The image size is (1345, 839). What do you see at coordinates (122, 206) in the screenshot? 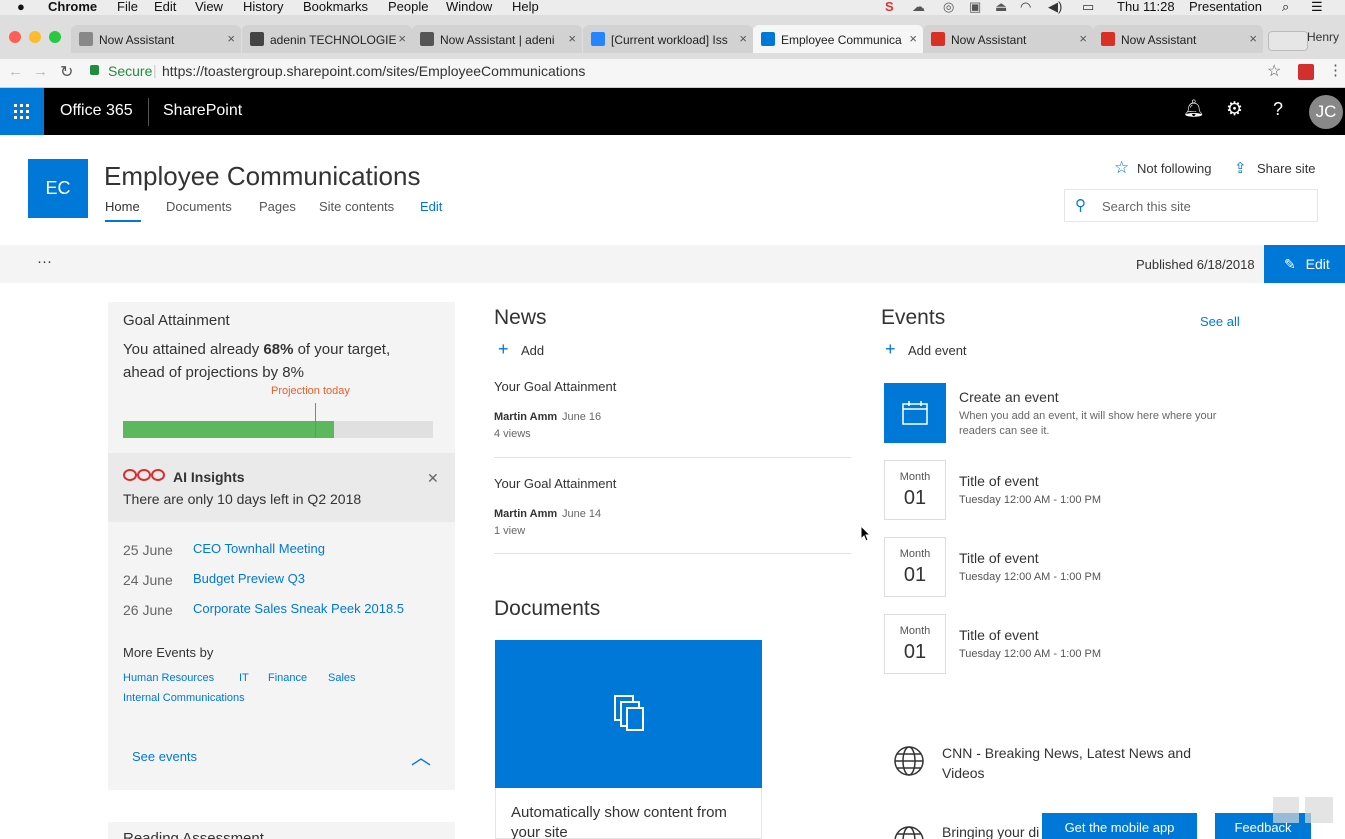
I see `nav-home: Home` at bounding box center [122, 206].